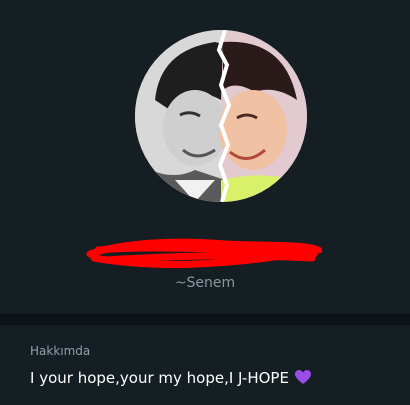  What do you see at coordinates (205, 319) in the screenshot?
I see `section-divider` at bounding box center [205, 319].